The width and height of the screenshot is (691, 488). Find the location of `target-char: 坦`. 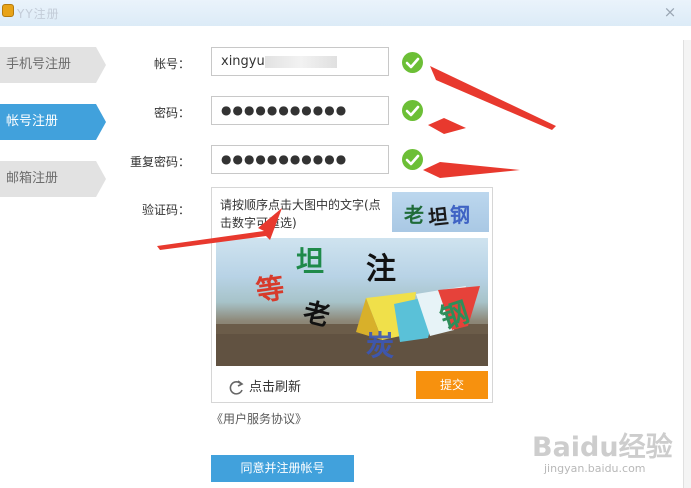

target-char: 坦 is located at coordinates (438, 217).